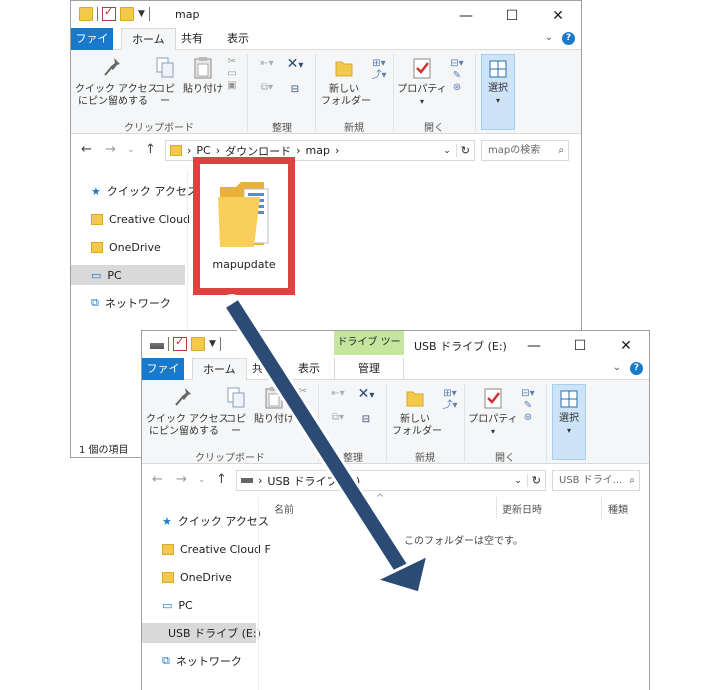 The height and width of the screenshot is (690, 720). Describe the element at coordinates (460, 346) in the screenshot. I see `window-title: USB ドライブ (E:)` at that location.